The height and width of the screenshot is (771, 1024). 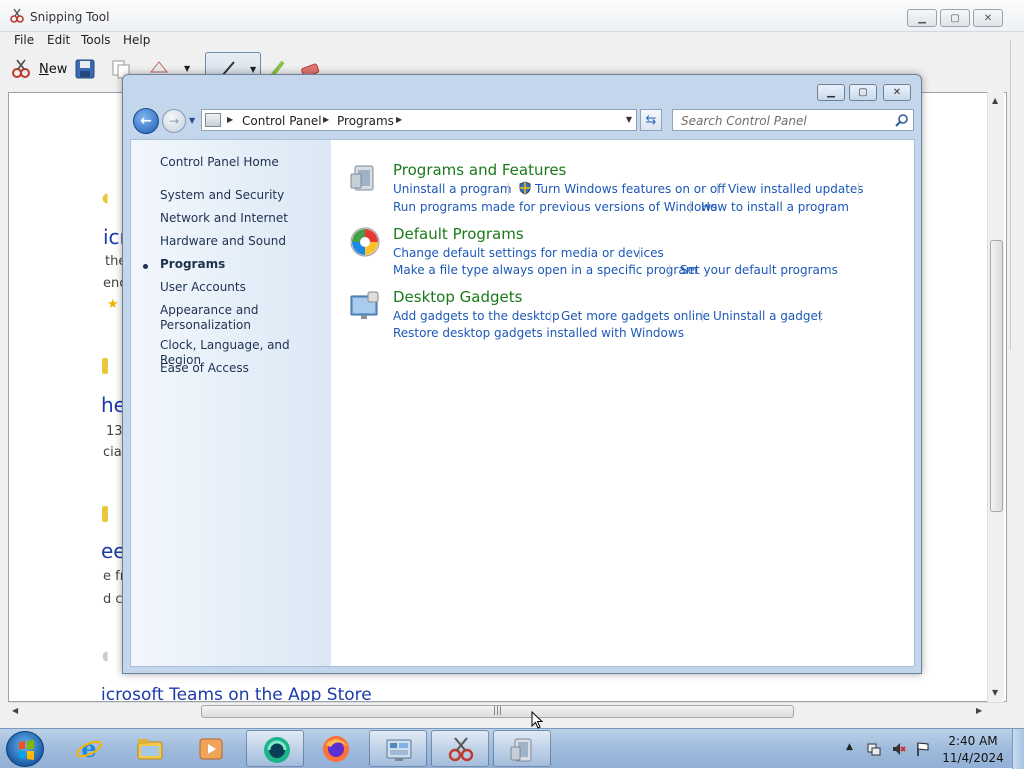 What do you see at coordinates (211, 748) in the screenshot?
I see `taskbar-media-player` at bounding box center [211, 748].